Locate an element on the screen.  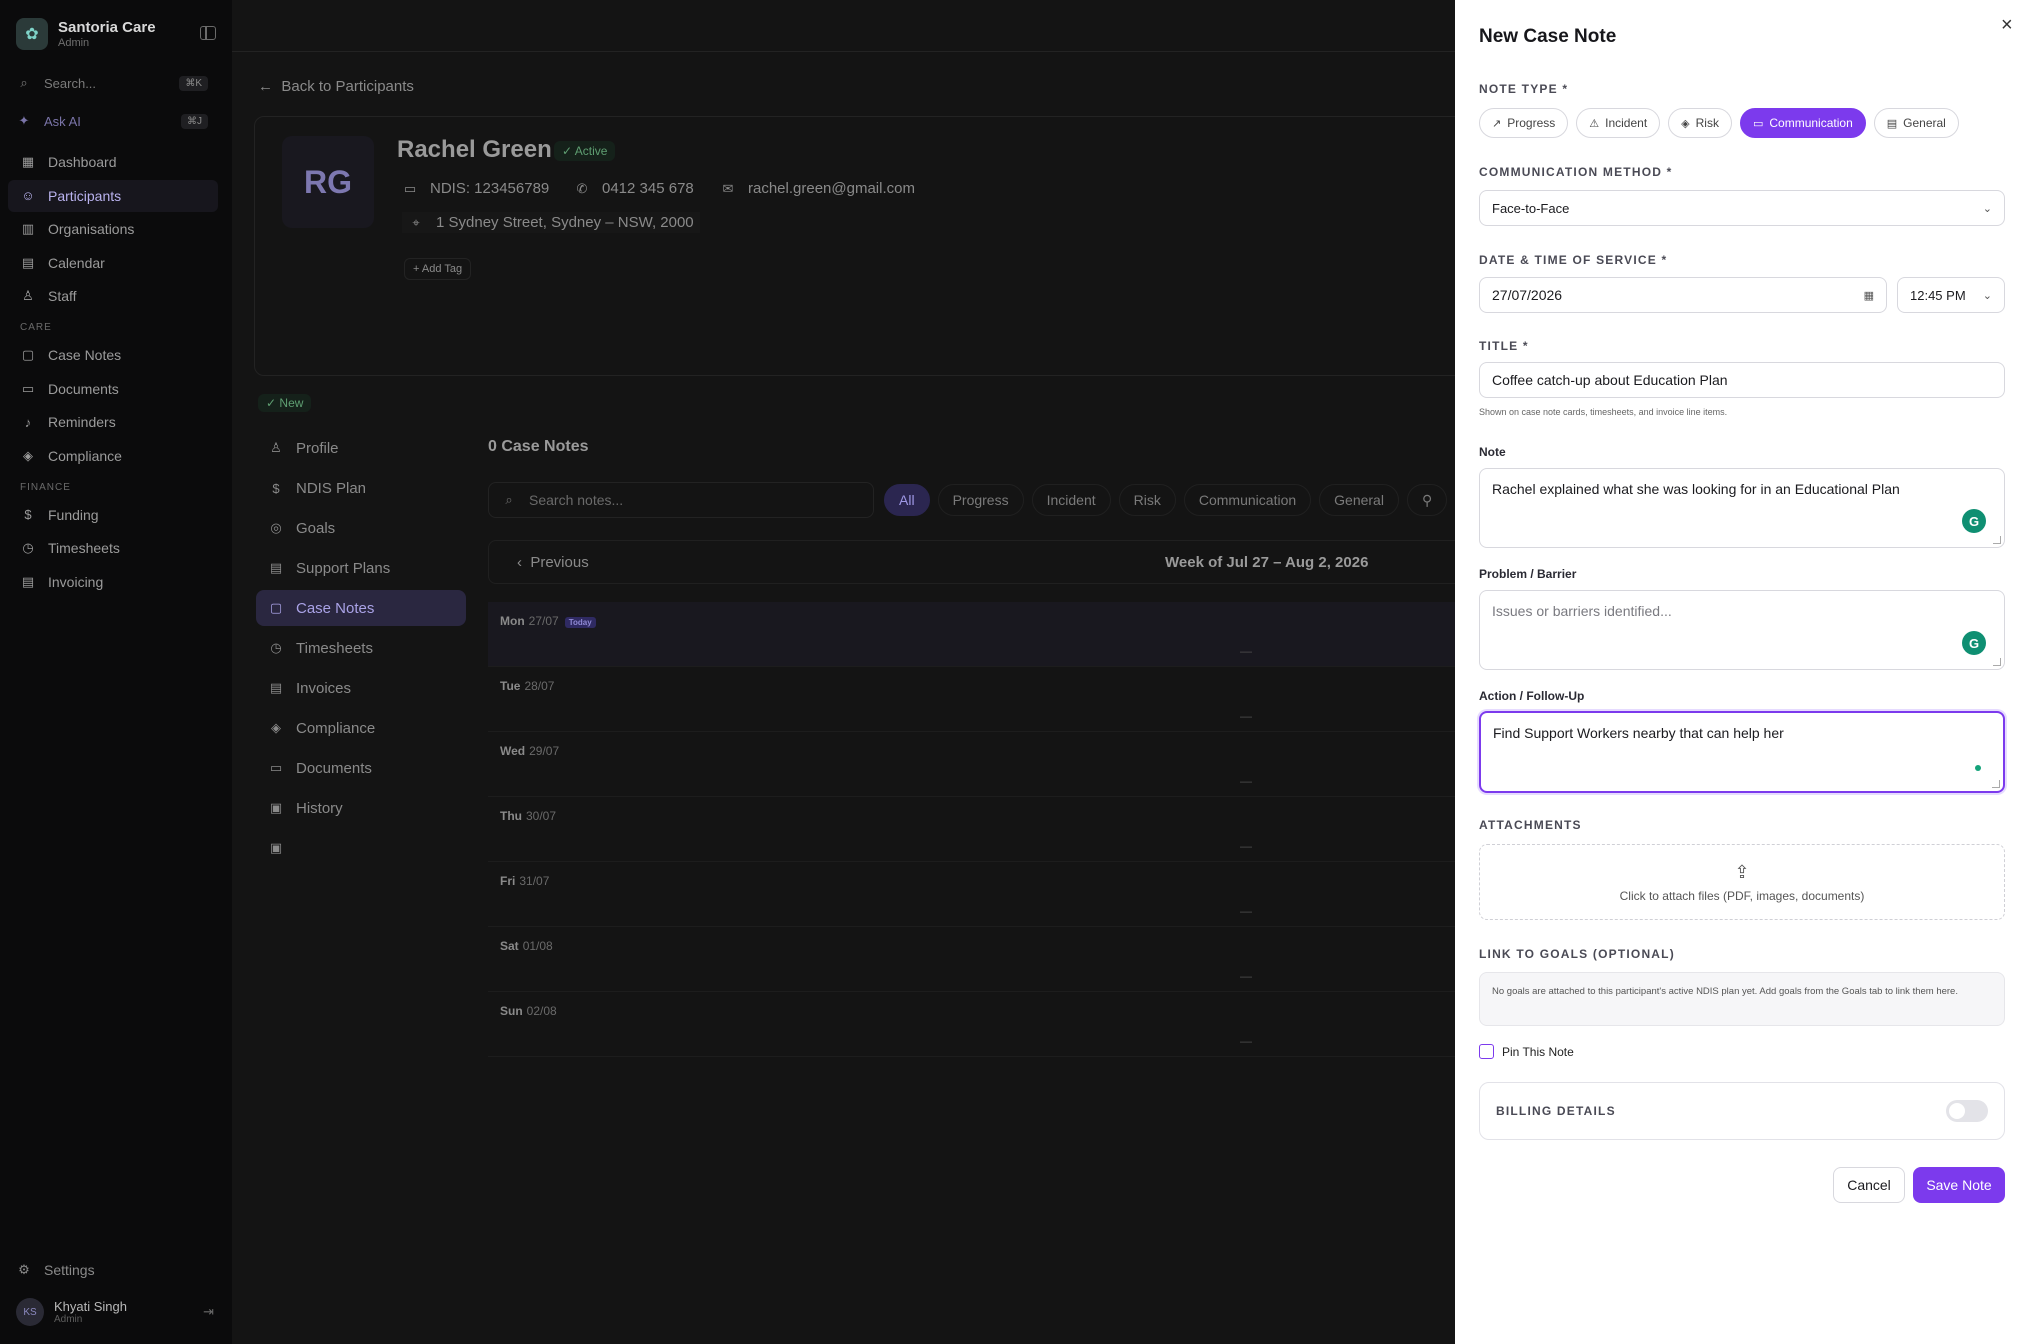
add-tag-button: + Add Tag is located at coordinates (438, 269).